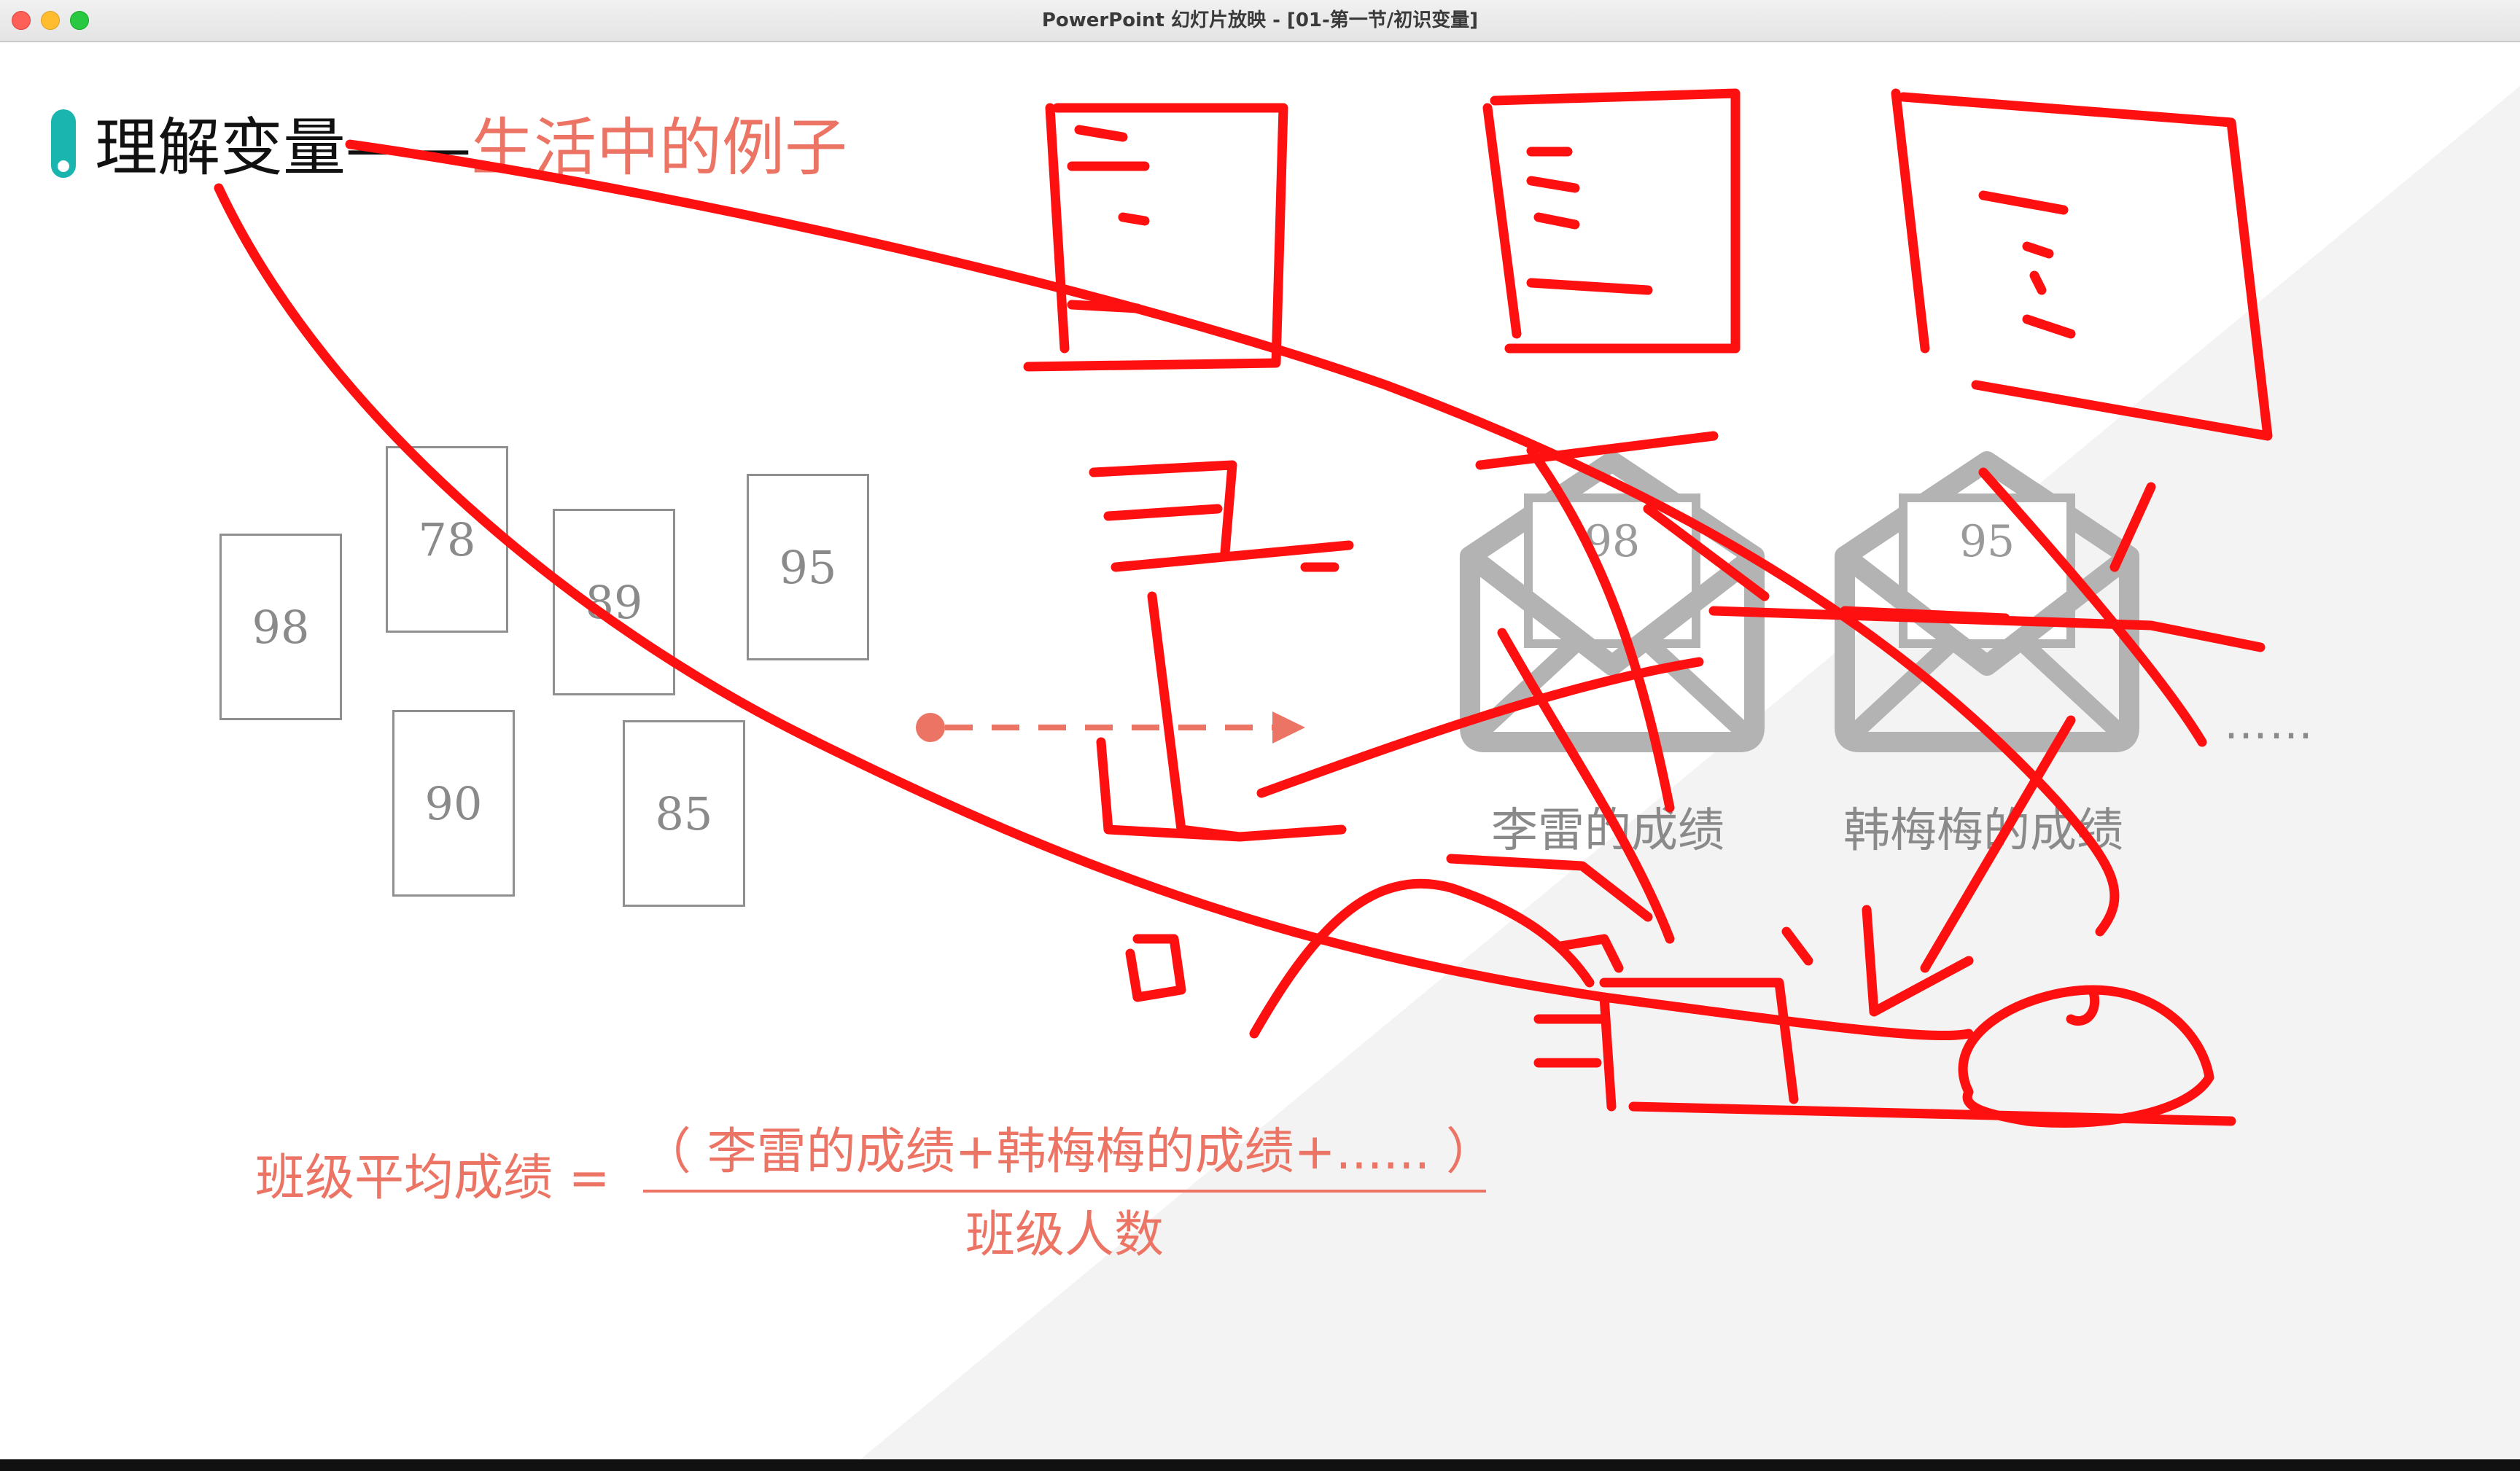 This screenshot has width=2520, height=1471. I want to click on envelope-score: 95, so click(1987, 541).